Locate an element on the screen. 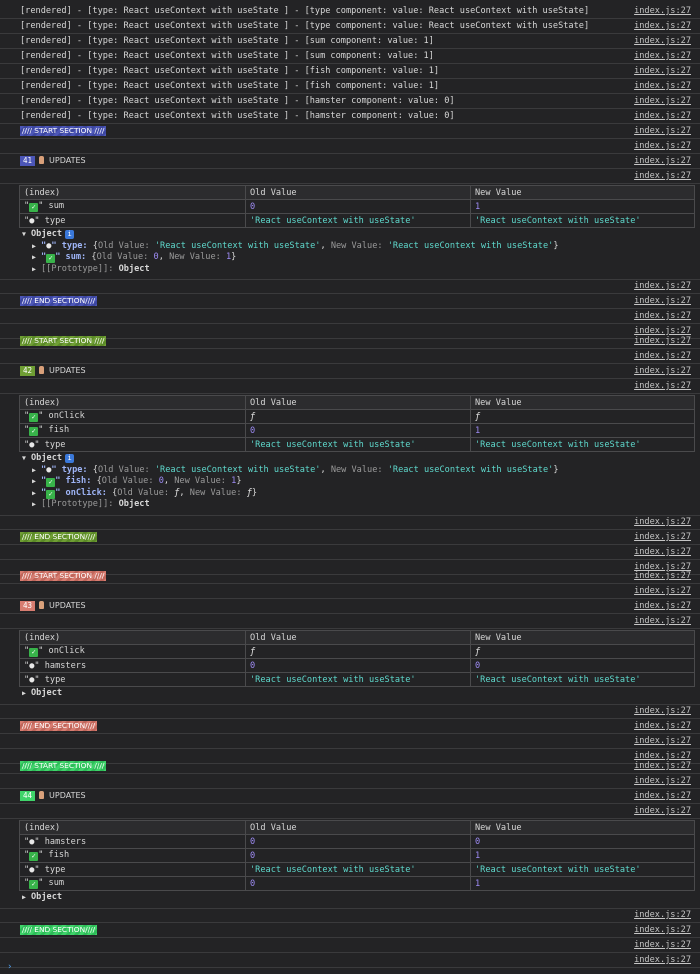  table-header-row: (index) Old Value New Value is located at coordinates (357, 637).